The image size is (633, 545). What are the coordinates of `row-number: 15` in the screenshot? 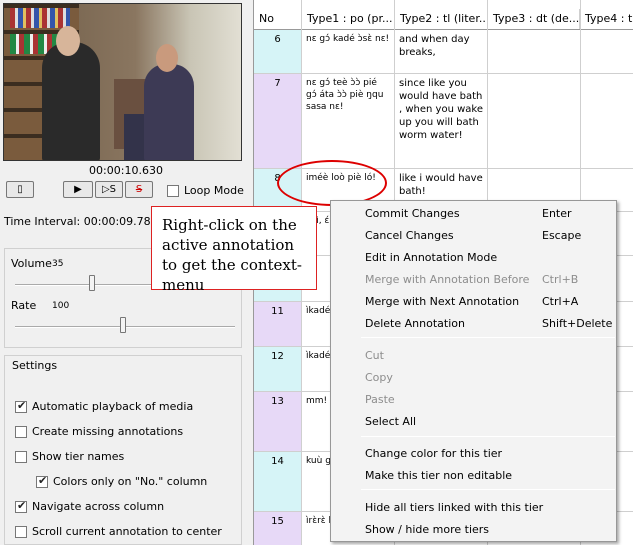 It's located at (277, 521).